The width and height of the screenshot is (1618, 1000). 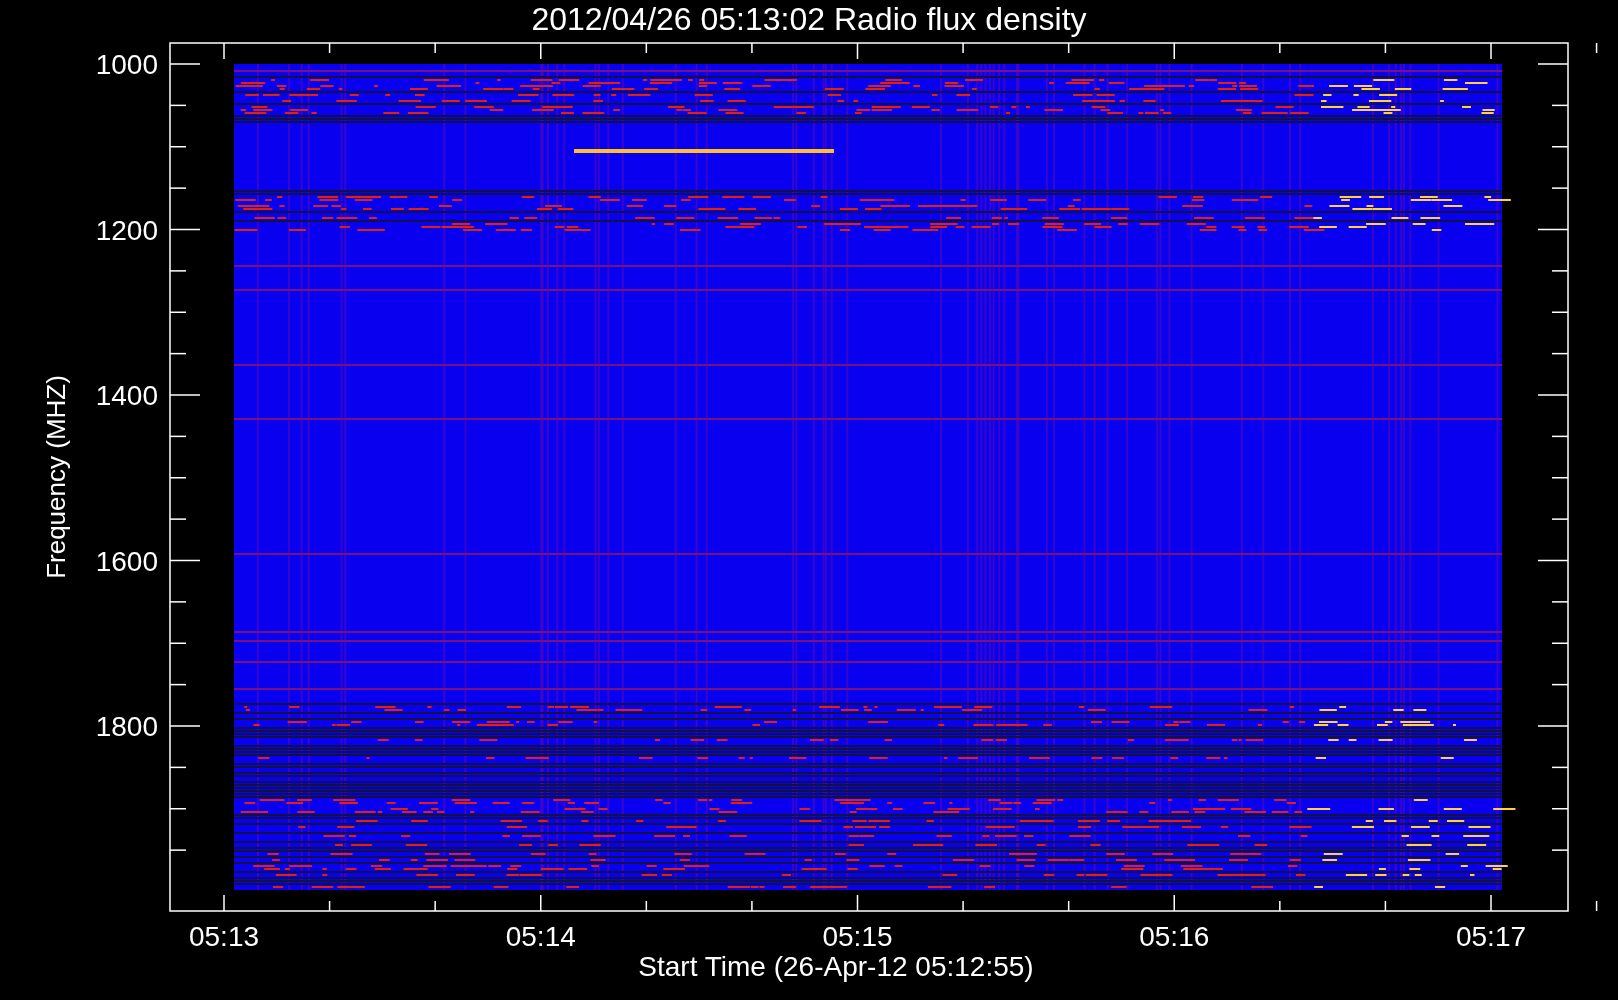 What do you see at coordinates (1174, 936) in the screenshot?
I see `tick-label: 05:16` at bounding box center [1174, 936].